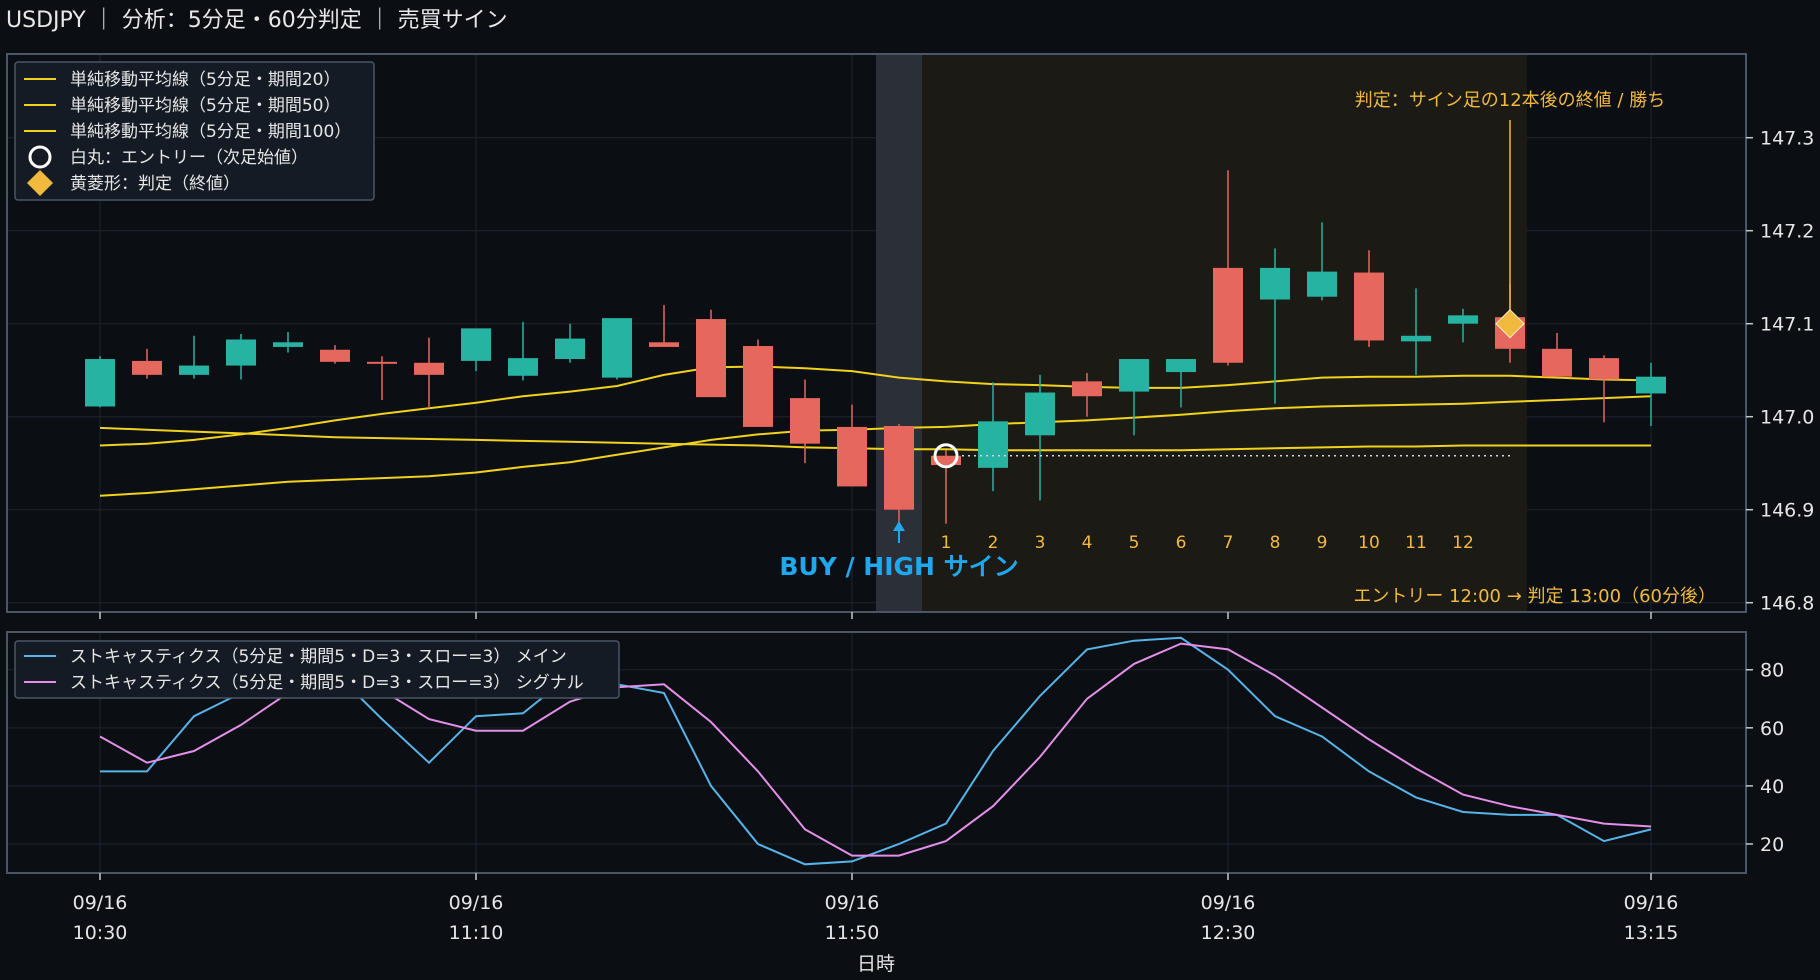  Describe the element at coordinates (1772, 787) in the screenshot. I see `stoch-tick-label: 40` at that location.